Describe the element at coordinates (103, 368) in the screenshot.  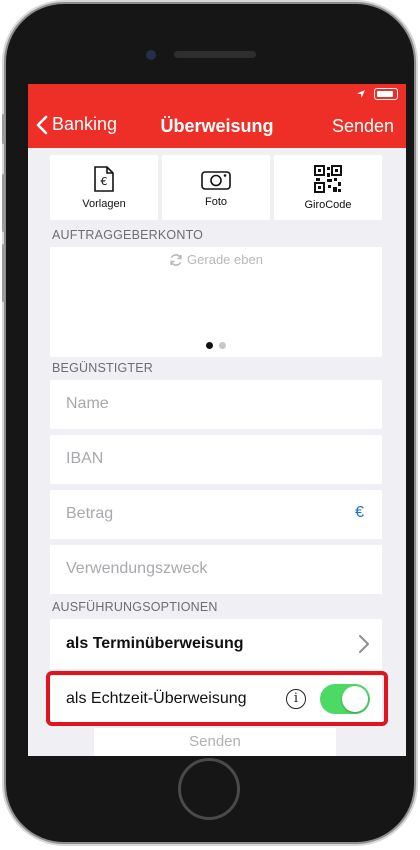
I see `beneficiary-section-header: BEGÜNSTIGTER` at that location.